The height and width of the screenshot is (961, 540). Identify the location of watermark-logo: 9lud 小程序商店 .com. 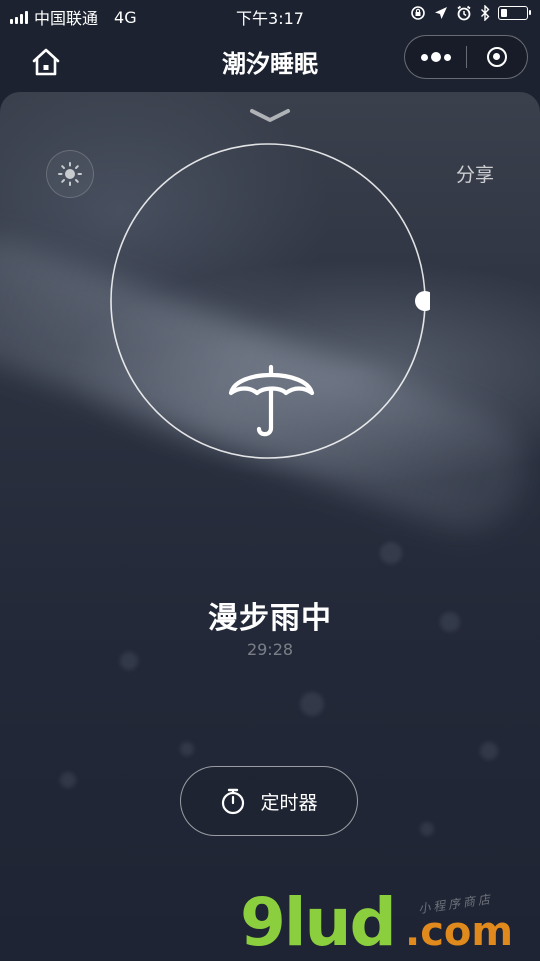
(390, 922).